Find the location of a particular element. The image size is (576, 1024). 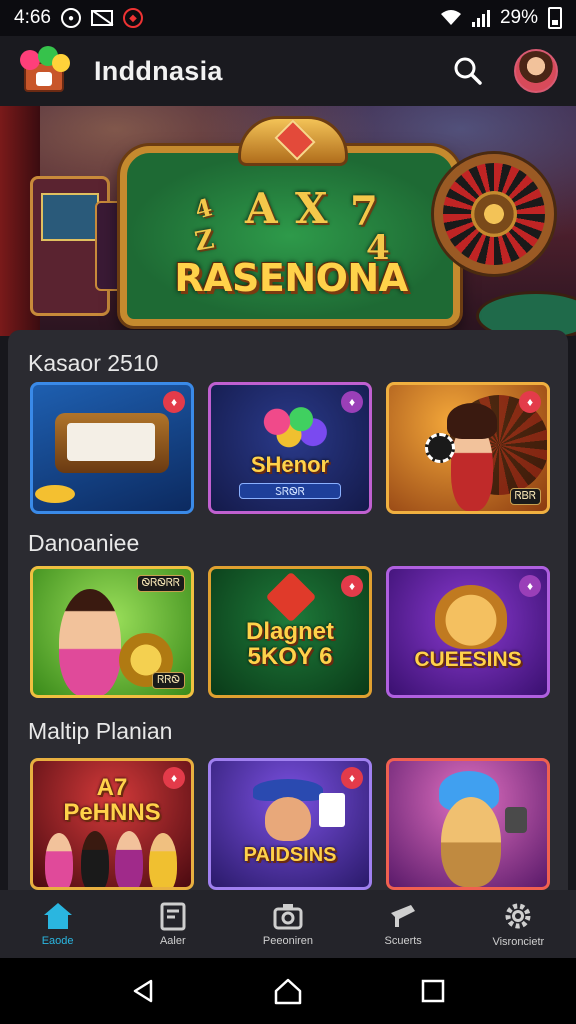

avatar is located at coordinates (536, 71).